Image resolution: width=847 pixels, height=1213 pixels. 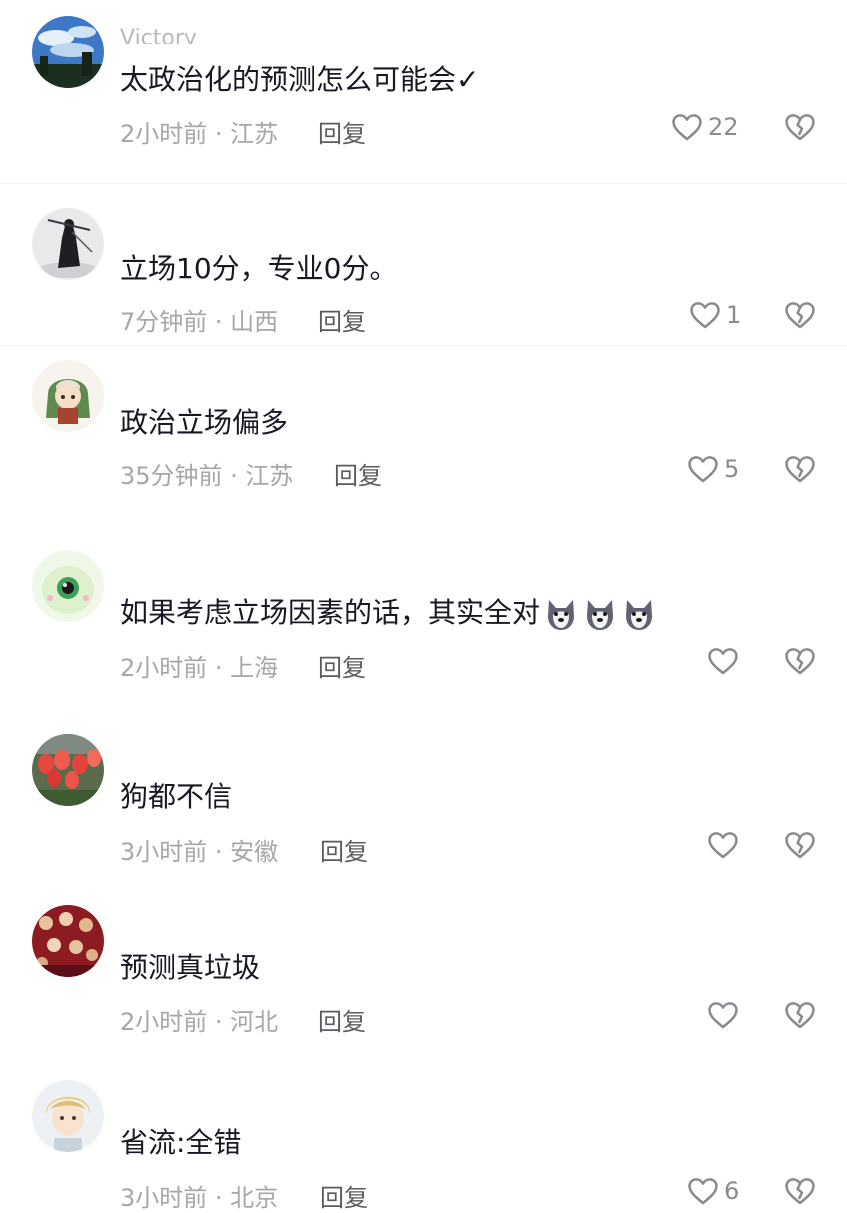 I want to click on comment-item: 省流:全错 3小时前 · 北京 回复 6, so click(x=423, y=1141).